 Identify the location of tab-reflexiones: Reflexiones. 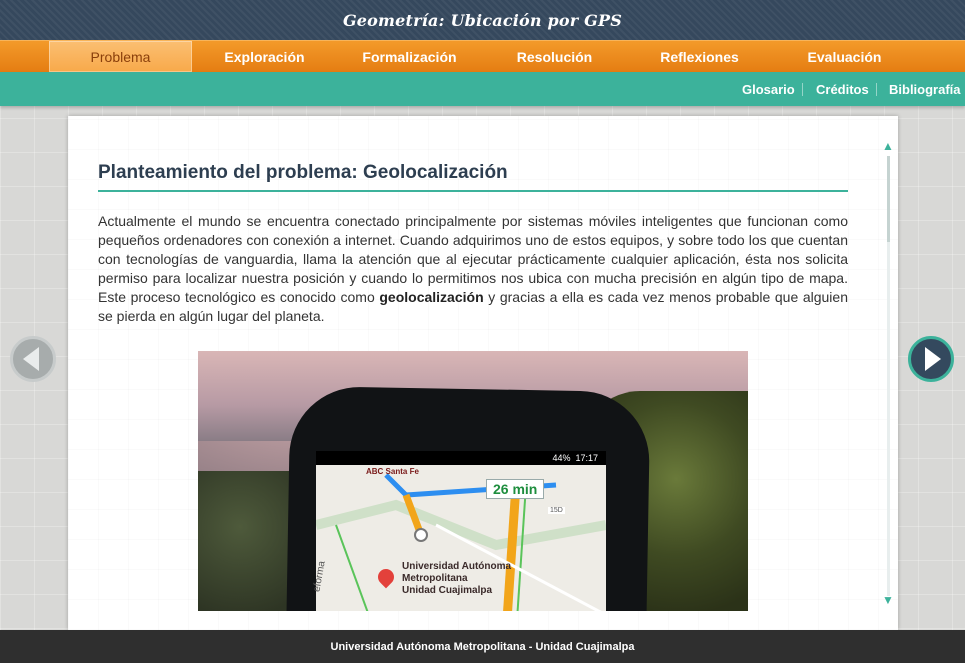
(699, 56).